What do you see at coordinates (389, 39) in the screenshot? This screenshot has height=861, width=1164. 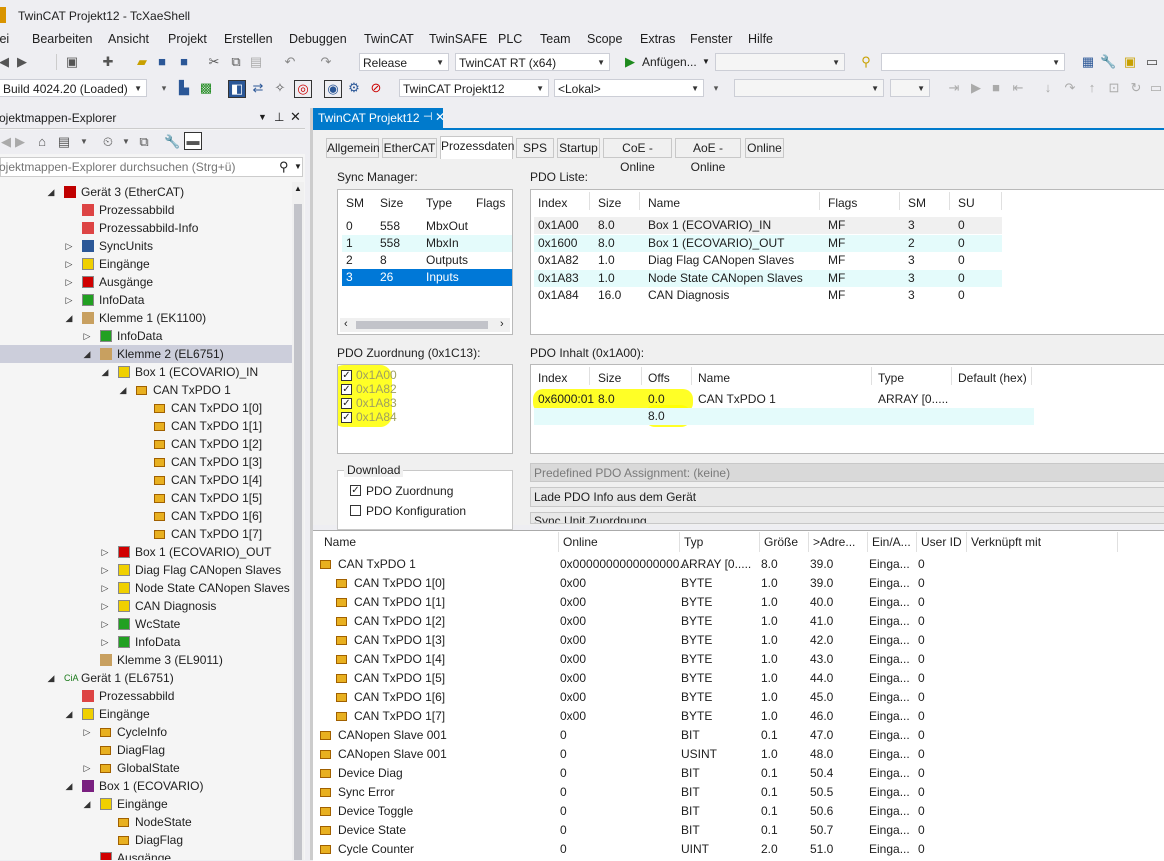 I see `menu-item-twincat: TwinCAT` at bounding box center [389, 39].